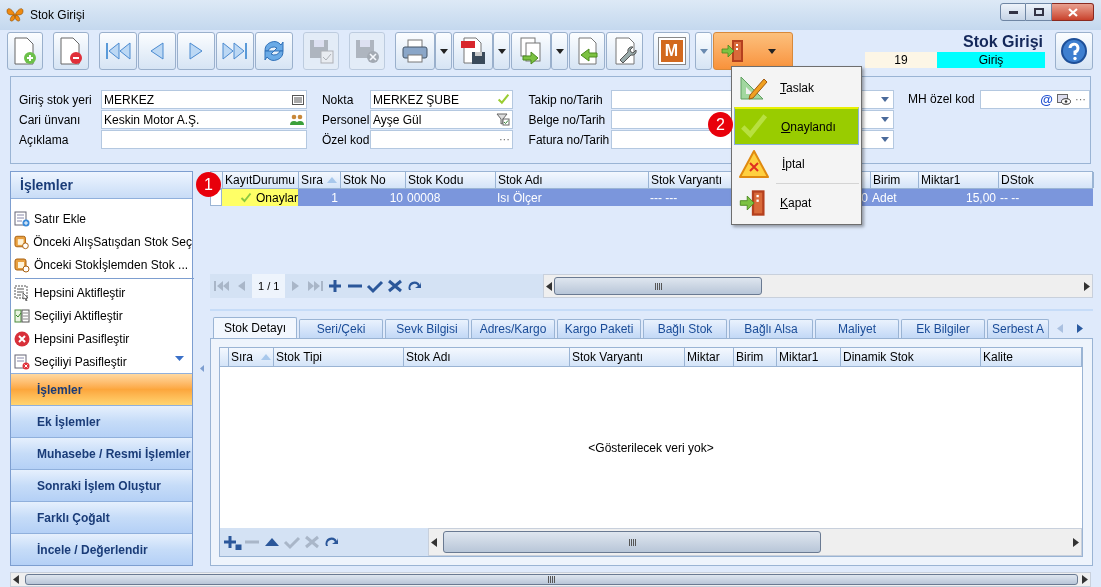 The height and width of the screenshot is (587, 1101). What do you see at coordinates (103, 292) in the screenshot?
I see `action-item: Hepsini Aktifleştir` at bounding box center [103, 292].